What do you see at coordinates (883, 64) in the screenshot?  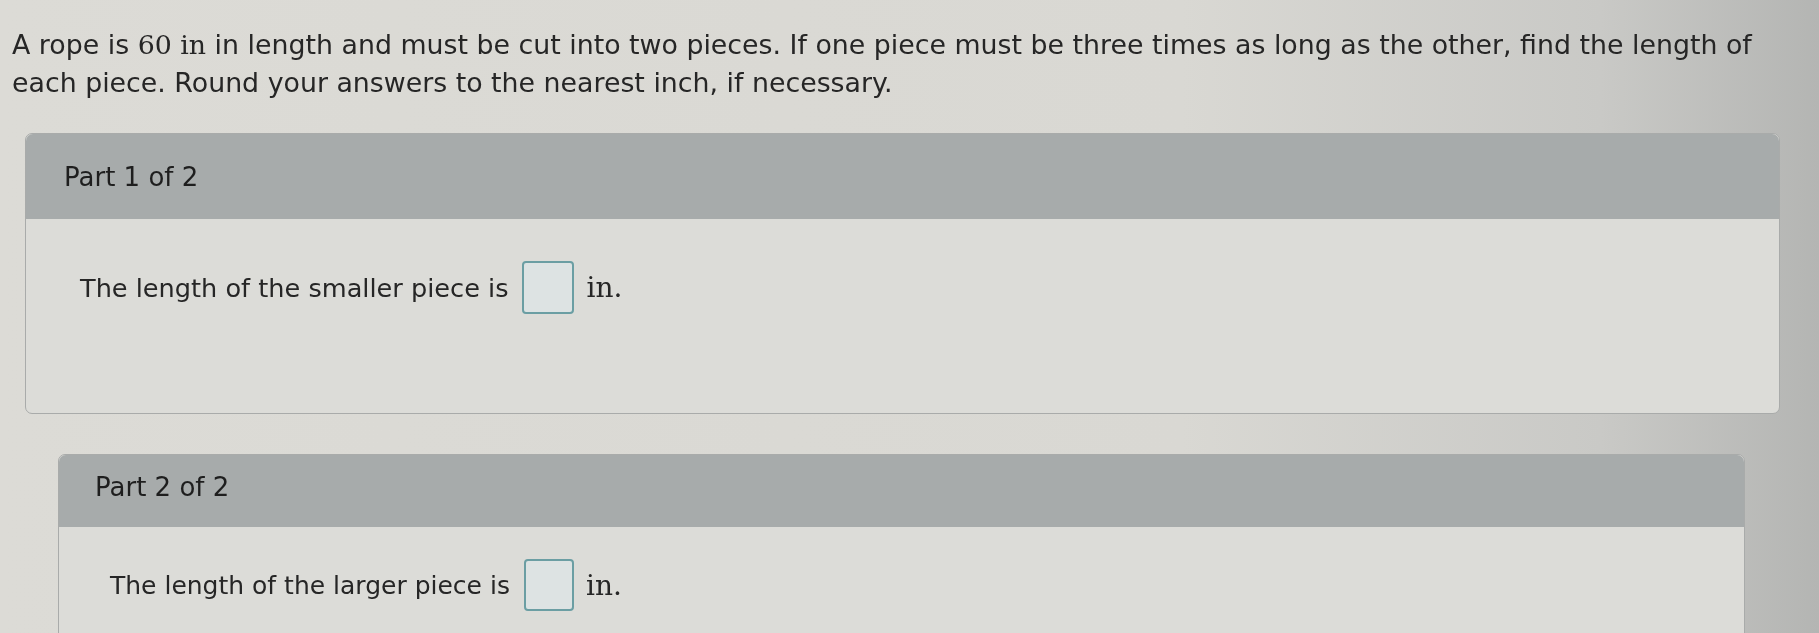 I see `question-text: A rope is 60 in in length and must be cut into two pieces. If one piece must be three times as long as the other, find the length of each piece. Round your answers to the nearest inch, if necessary.` at bounding box center [883, 64].